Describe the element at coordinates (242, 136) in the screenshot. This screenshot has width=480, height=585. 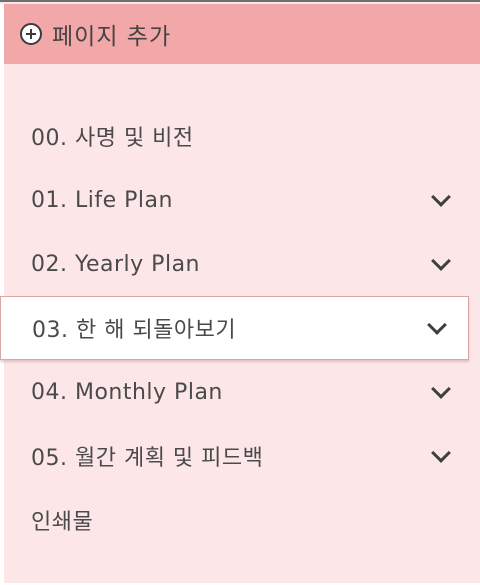
I see `page-item-mission-vision: 00. 사명 및 비전` at that location.